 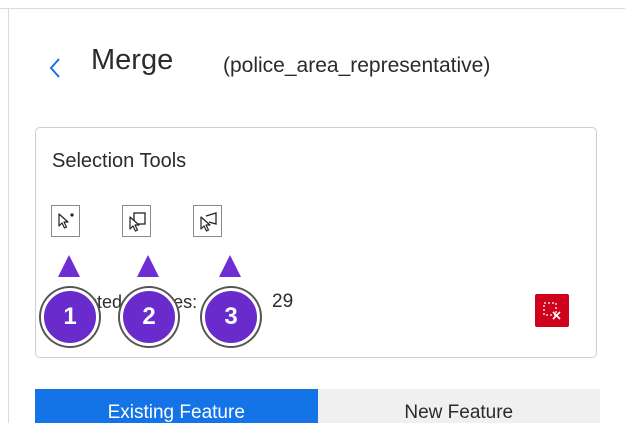 I want to click on callout-1: 1, so click(x=70, y=303).